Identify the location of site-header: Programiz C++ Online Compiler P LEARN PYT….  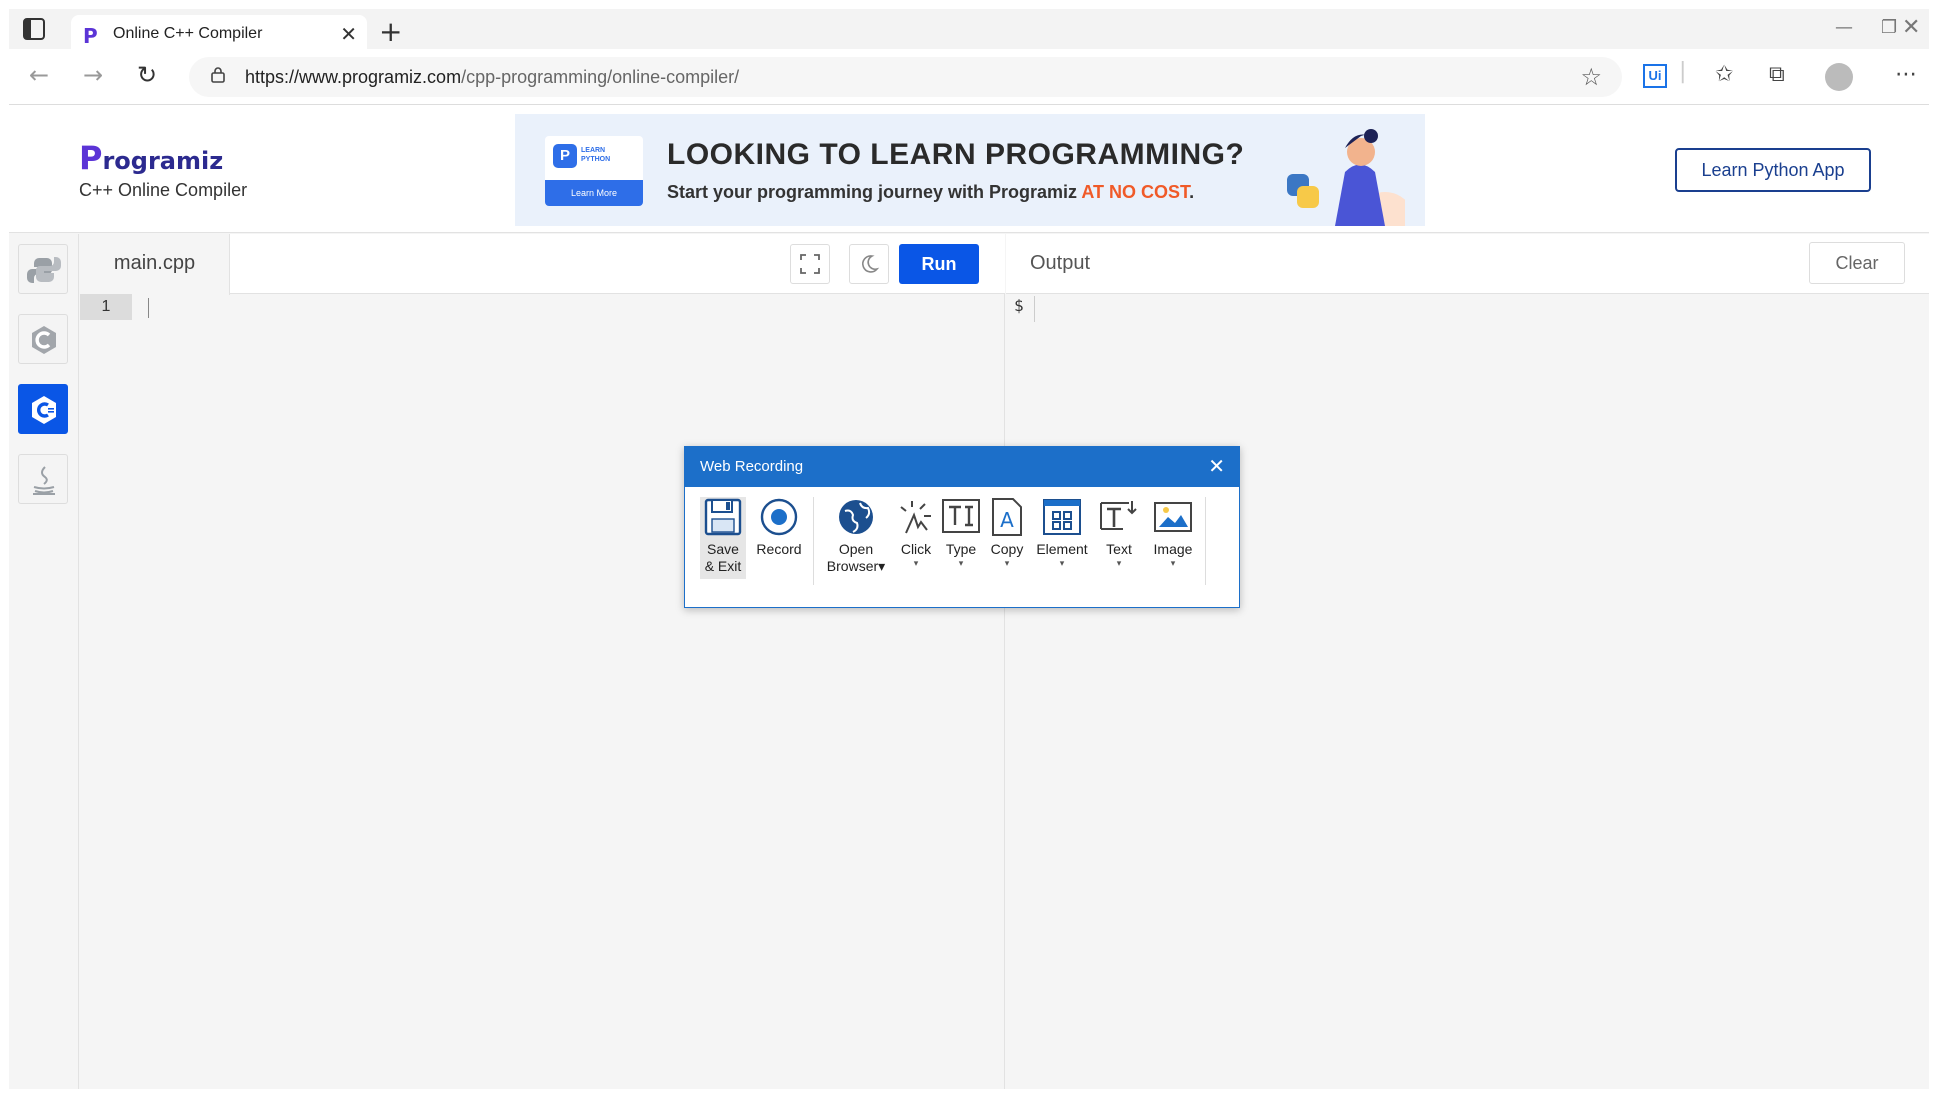
(969, 169).